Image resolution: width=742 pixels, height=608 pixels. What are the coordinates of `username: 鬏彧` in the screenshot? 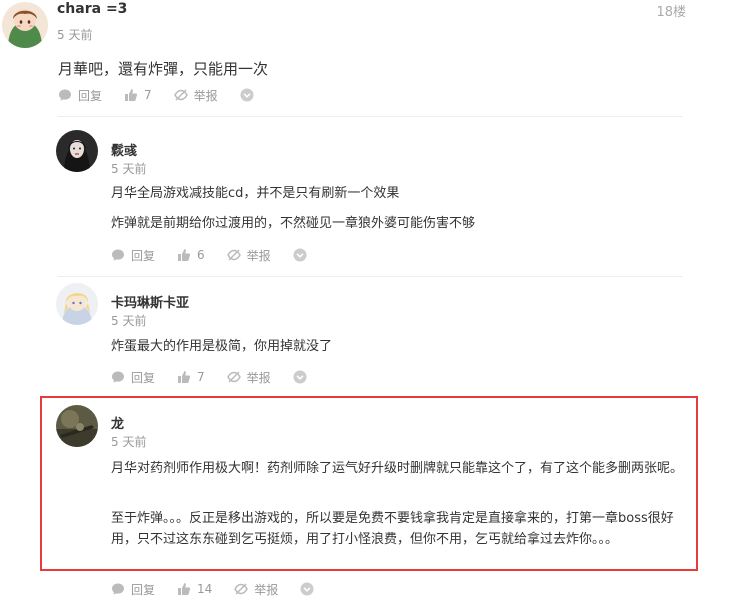 It's located at (124, 149).